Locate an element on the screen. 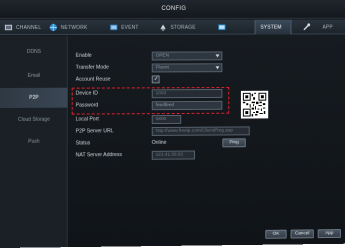 This screenshot has height=248, width=351. qr-code is located at coordinates (254, 104).